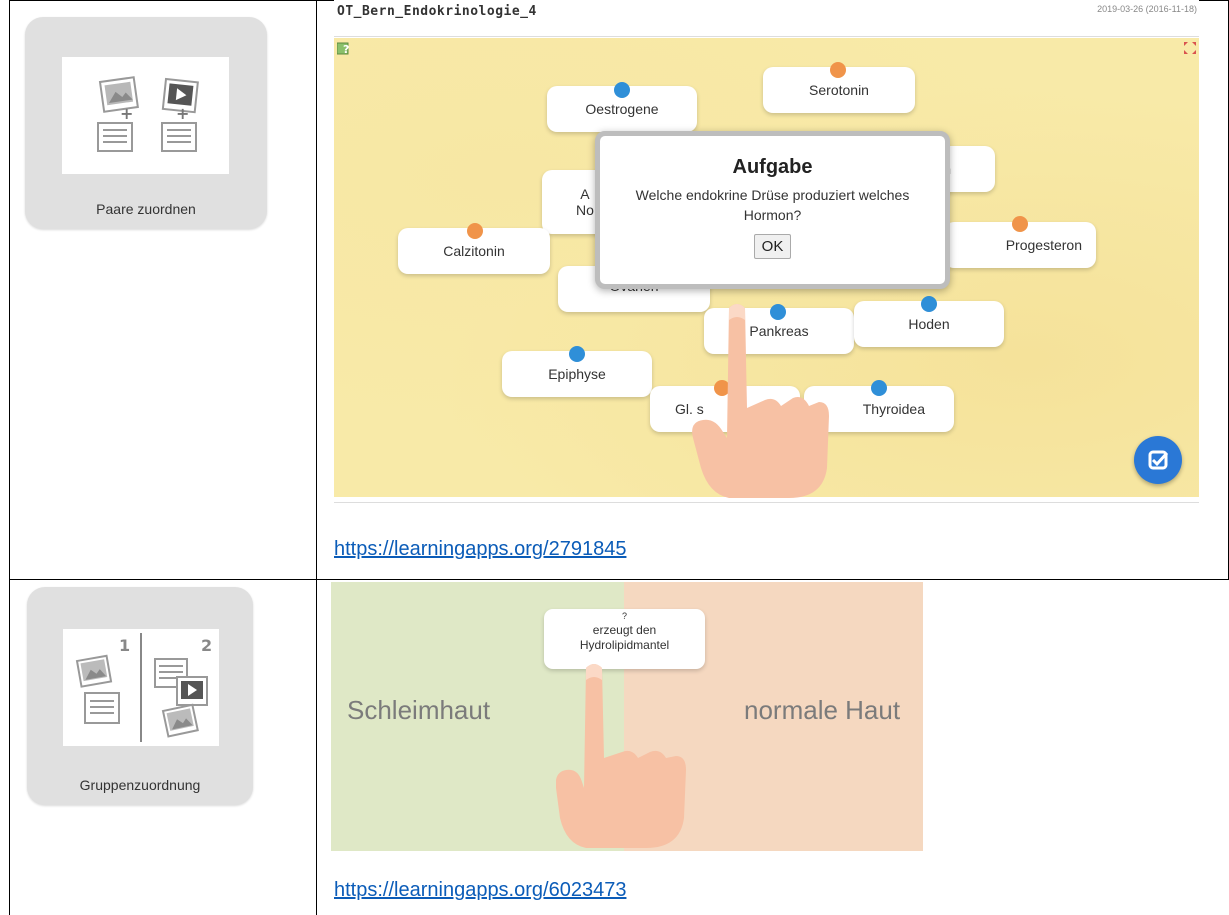 This screenshot has height=915, width=1229. What do you see at coordinates (206, 645) in the screenshot?
I see `svg-text: 2` at bounding box center [206, 645].